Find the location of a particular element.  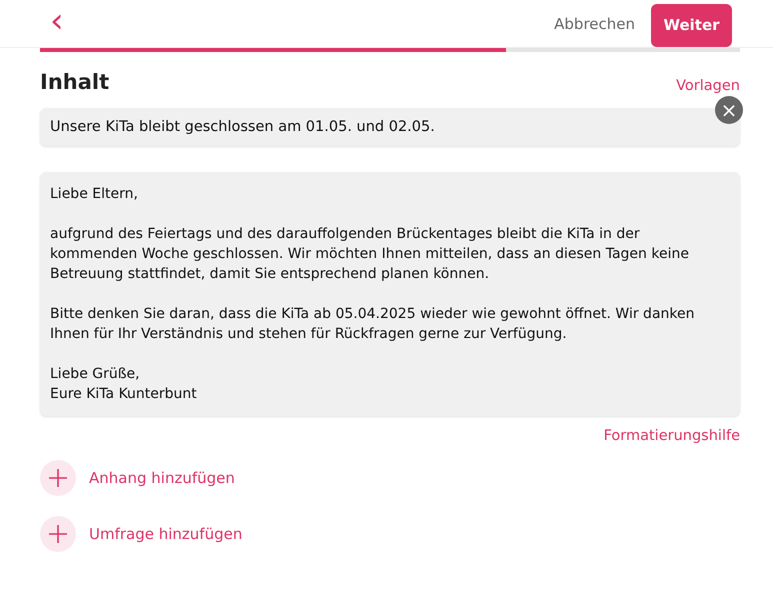

cancel-button: Abbrechen is located at coordinates (594, 23).